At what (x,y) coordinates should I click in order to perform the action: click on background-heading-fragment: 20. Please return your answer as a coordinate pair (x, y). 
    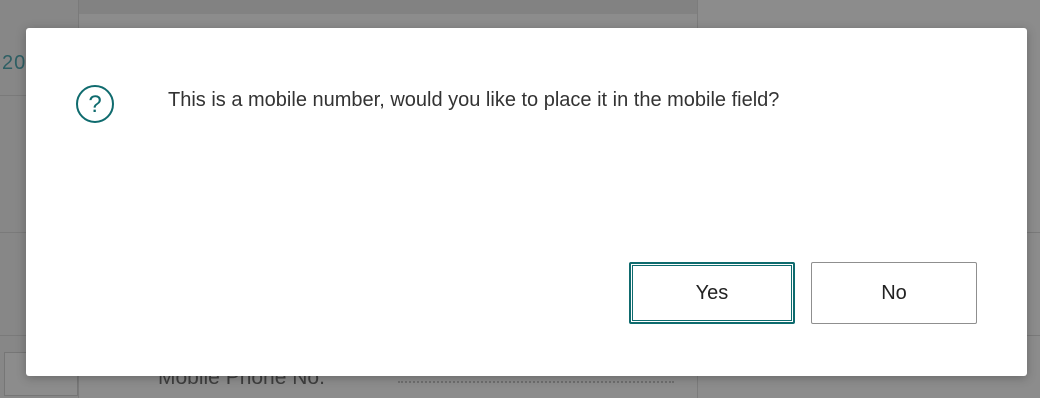
    Looking at the image, I should click on (14, 63).